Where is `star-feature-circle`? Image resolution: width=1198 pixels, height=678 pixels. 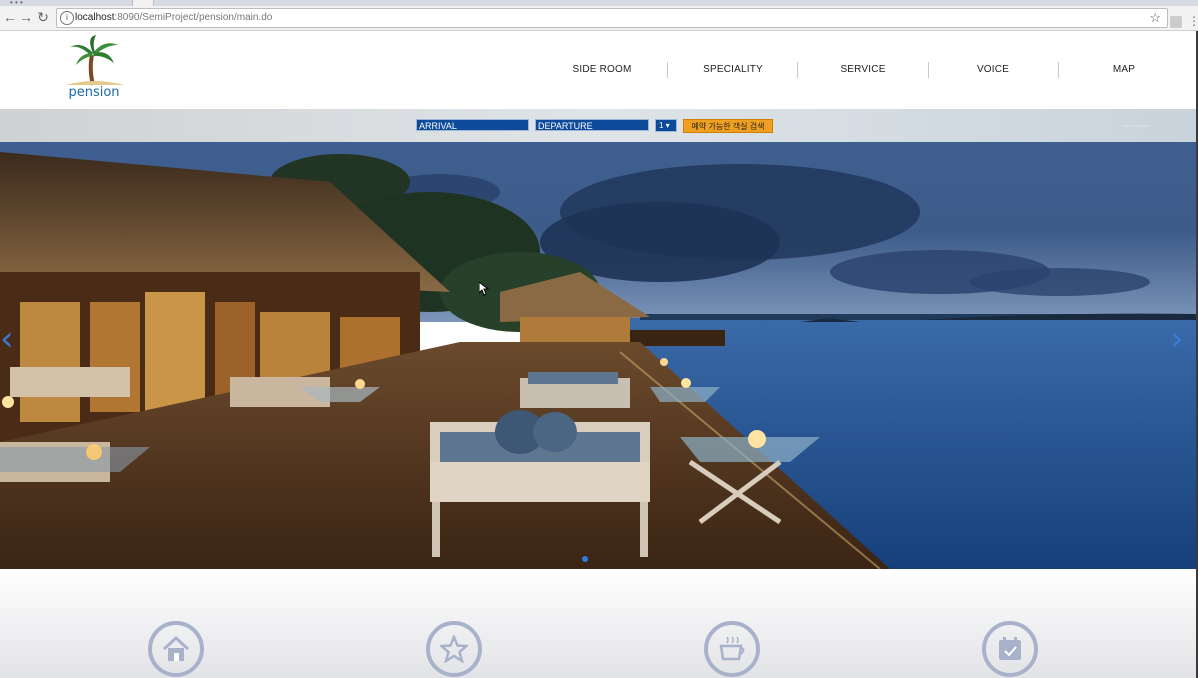 star-feature-circle is located at coordinates (454, 649).